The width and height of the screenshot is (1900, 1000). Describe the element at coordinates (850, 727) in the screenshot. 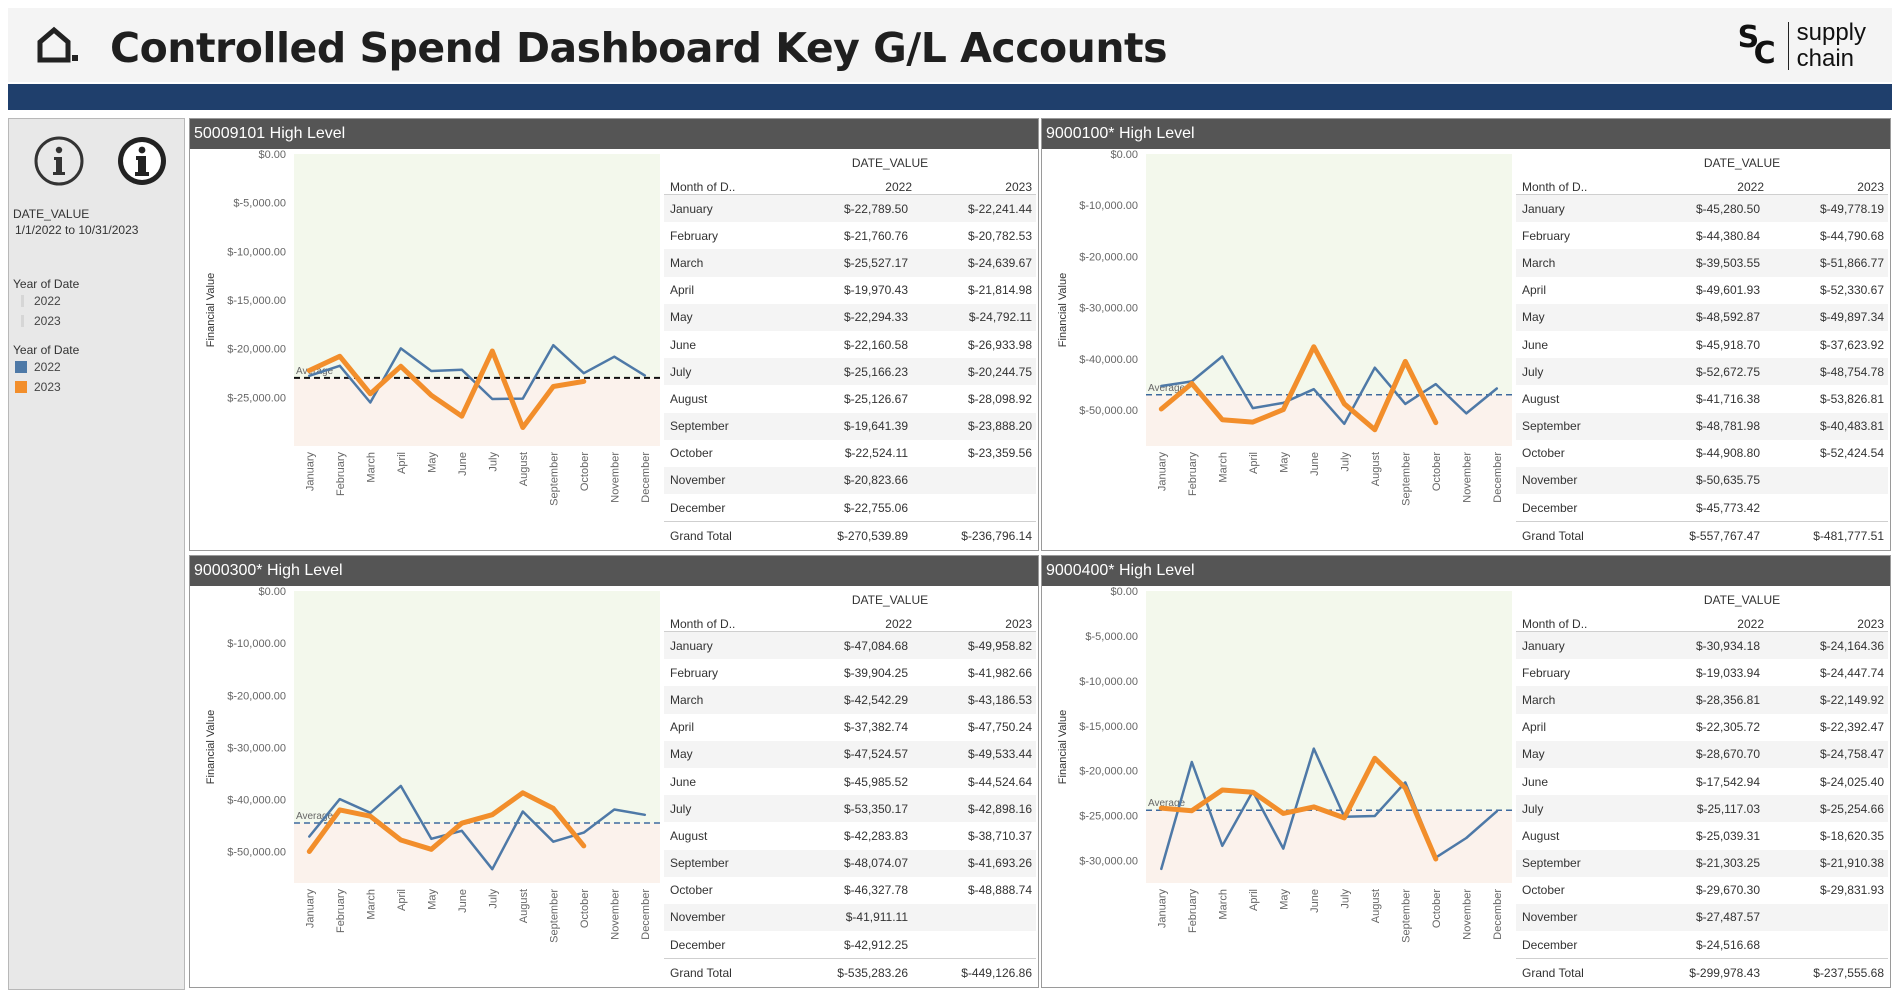

I see `table-row: April $-37,382.74 $-47,750.24` at that location.